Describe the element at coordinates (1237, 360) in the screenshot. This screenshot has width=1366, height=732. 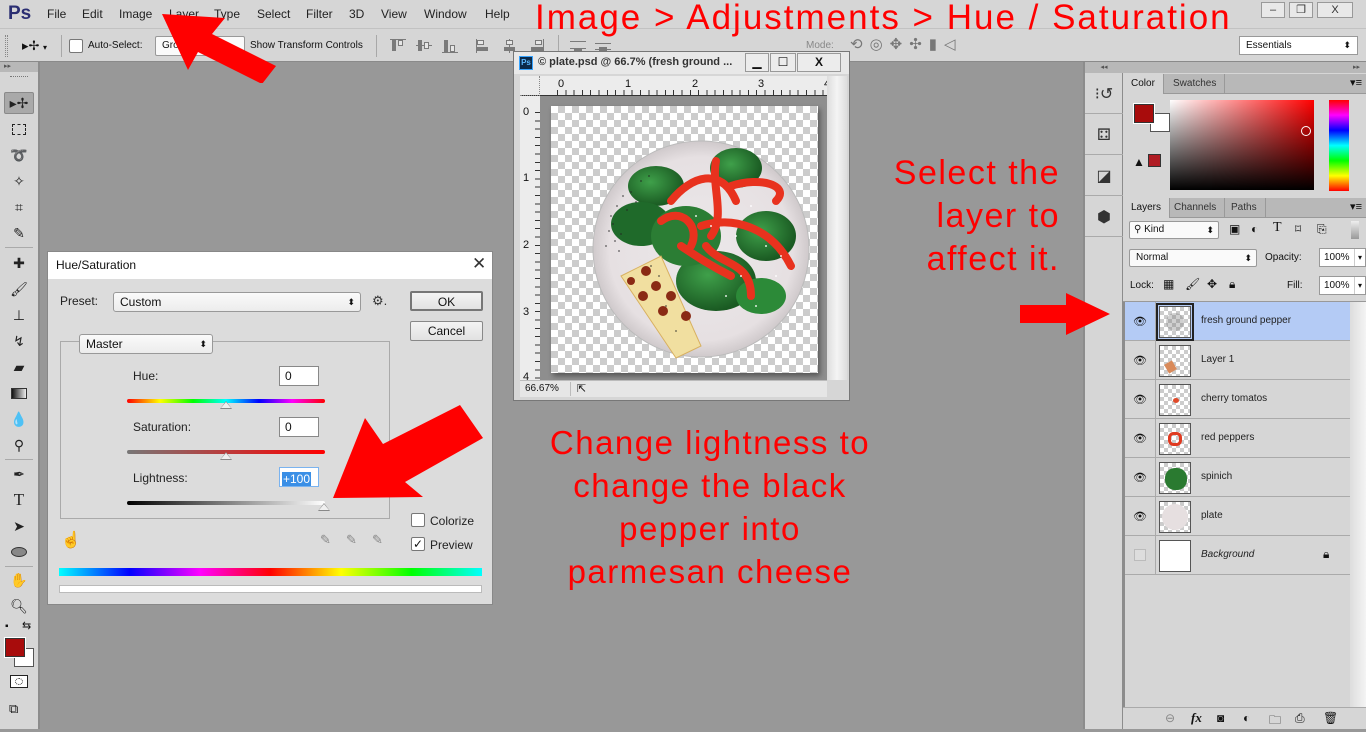
I see `layer-row: 👁︎ Layer 1` at that location.